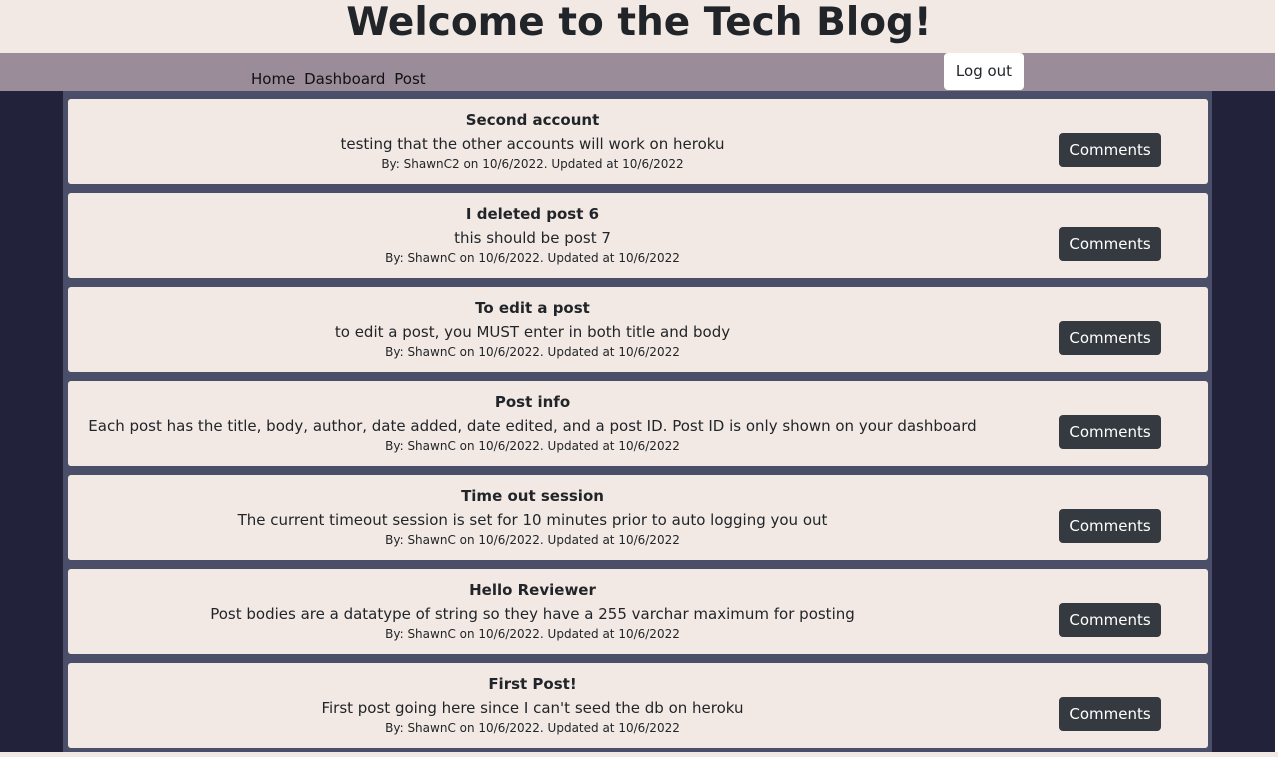 The width and height of the screenshot is (1278, 757). I want to click on logout-button: Log out, so click(984, 71).